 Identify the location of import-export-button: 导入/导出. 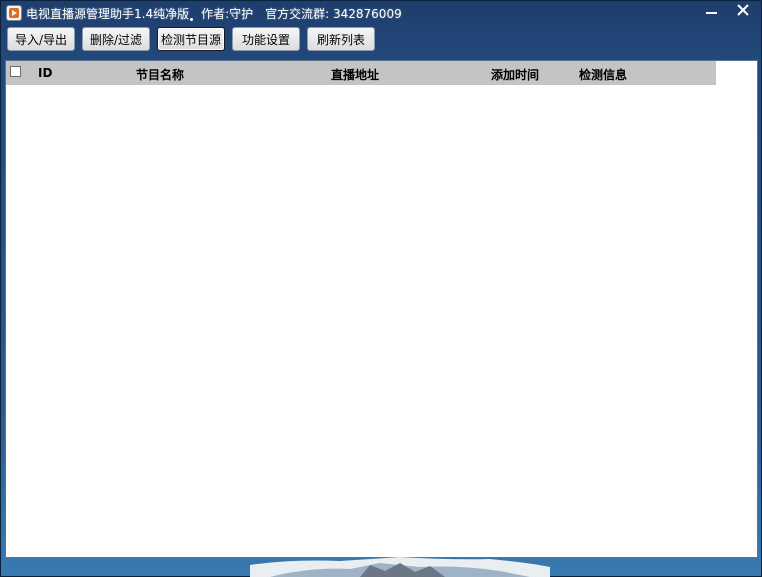
(41, 39).